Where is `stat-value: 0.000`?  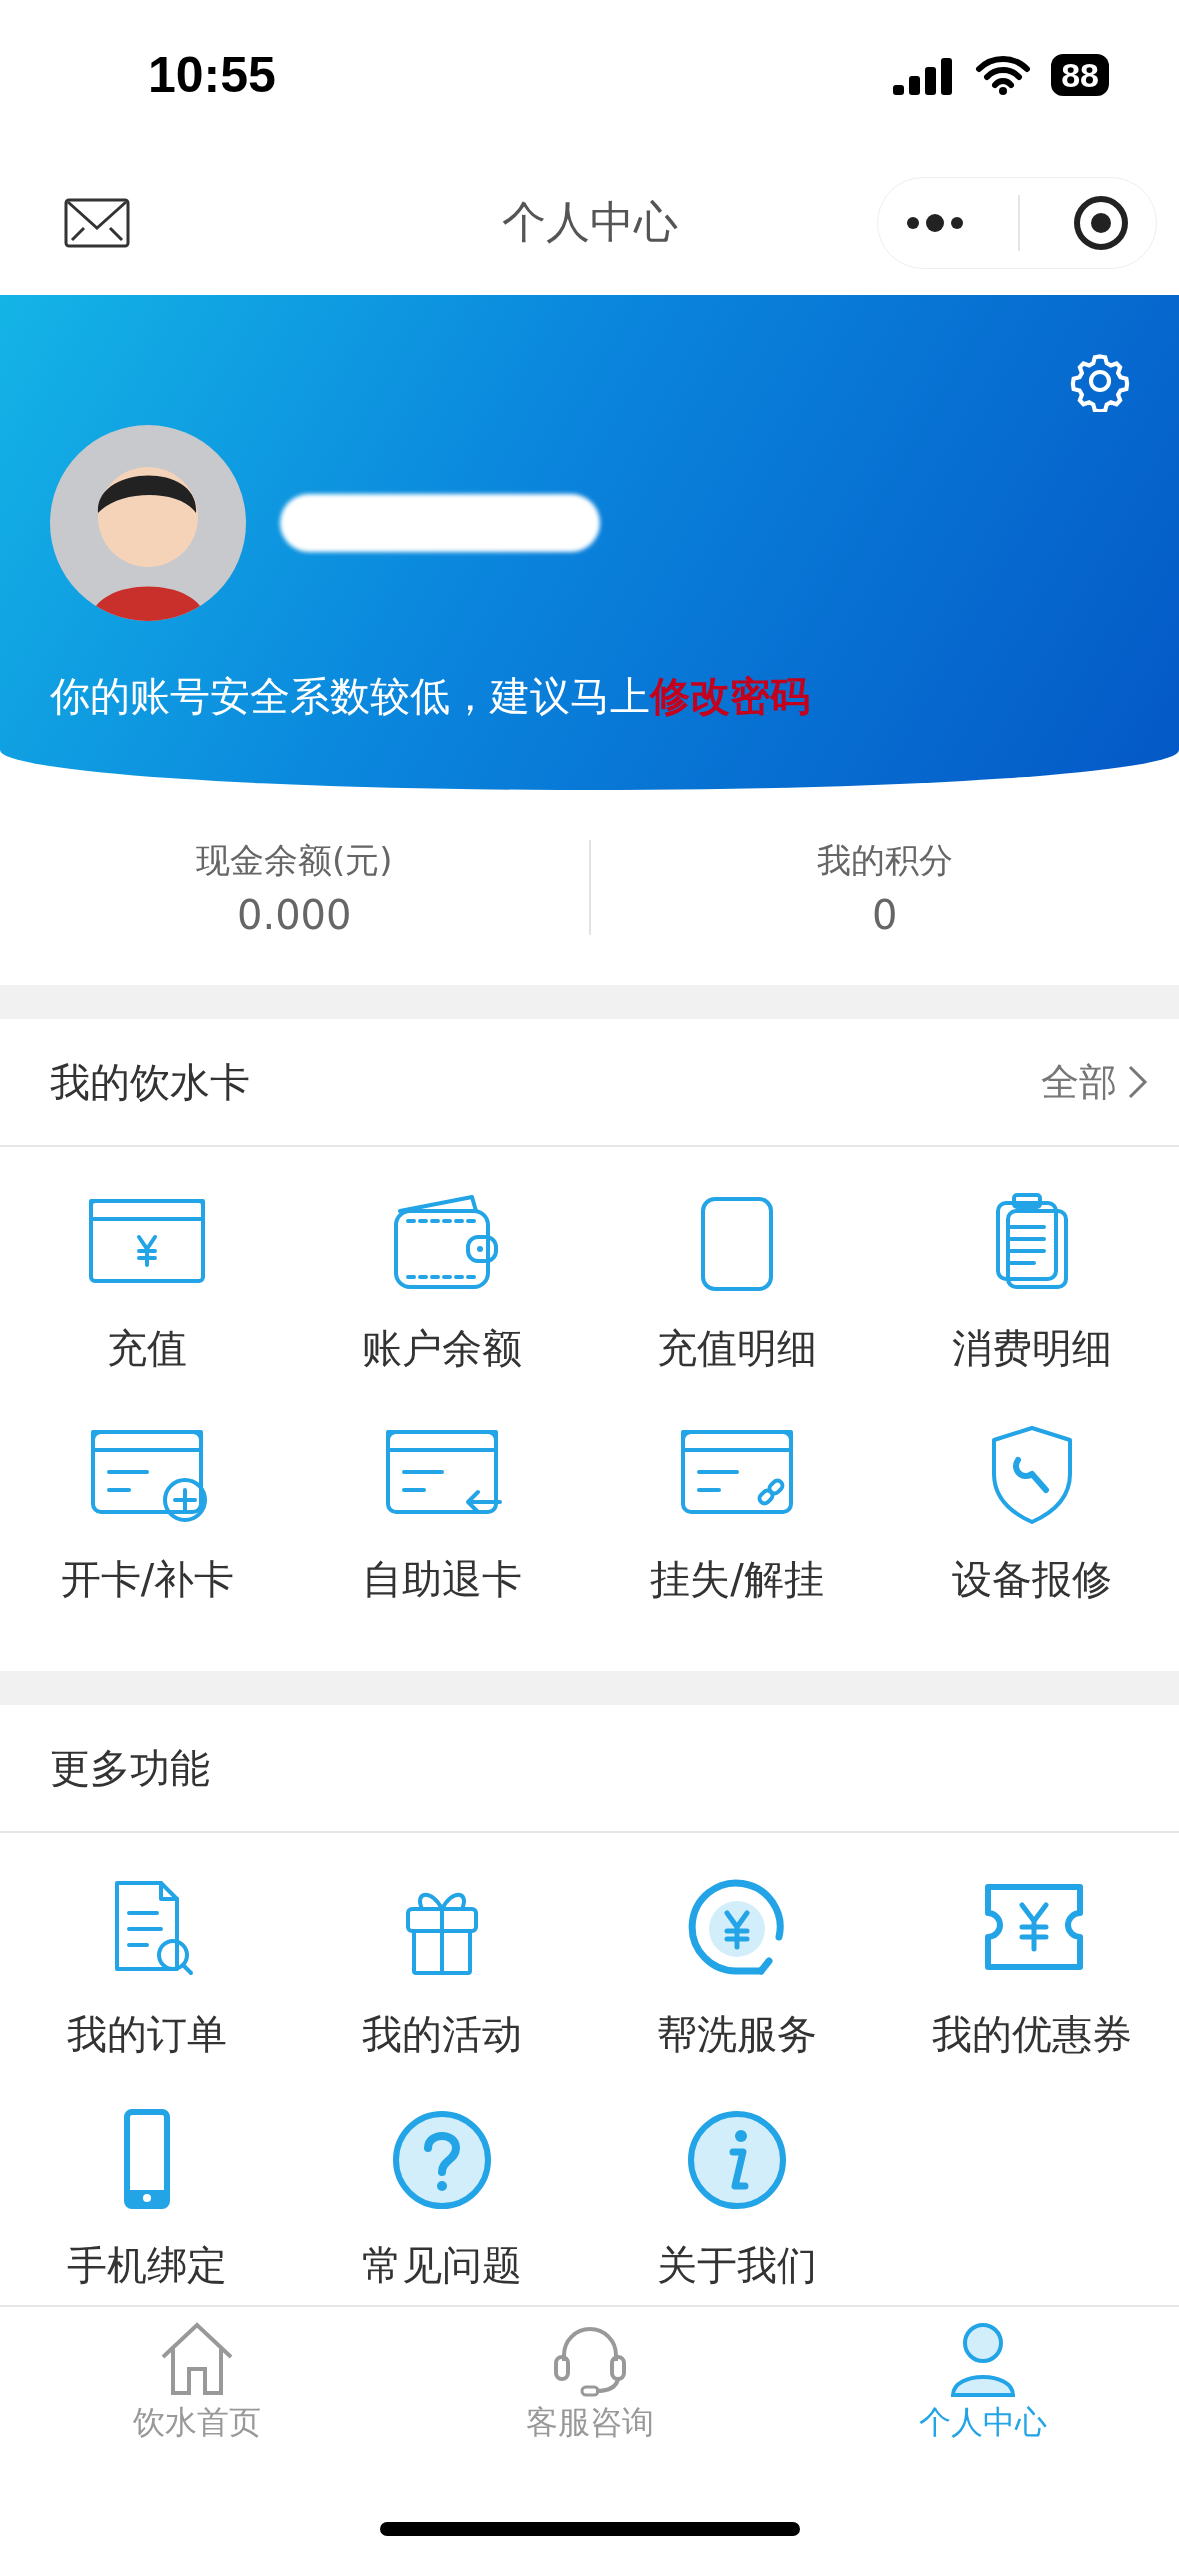 stat-value: 0.000 is located at coordinates (294, 914).